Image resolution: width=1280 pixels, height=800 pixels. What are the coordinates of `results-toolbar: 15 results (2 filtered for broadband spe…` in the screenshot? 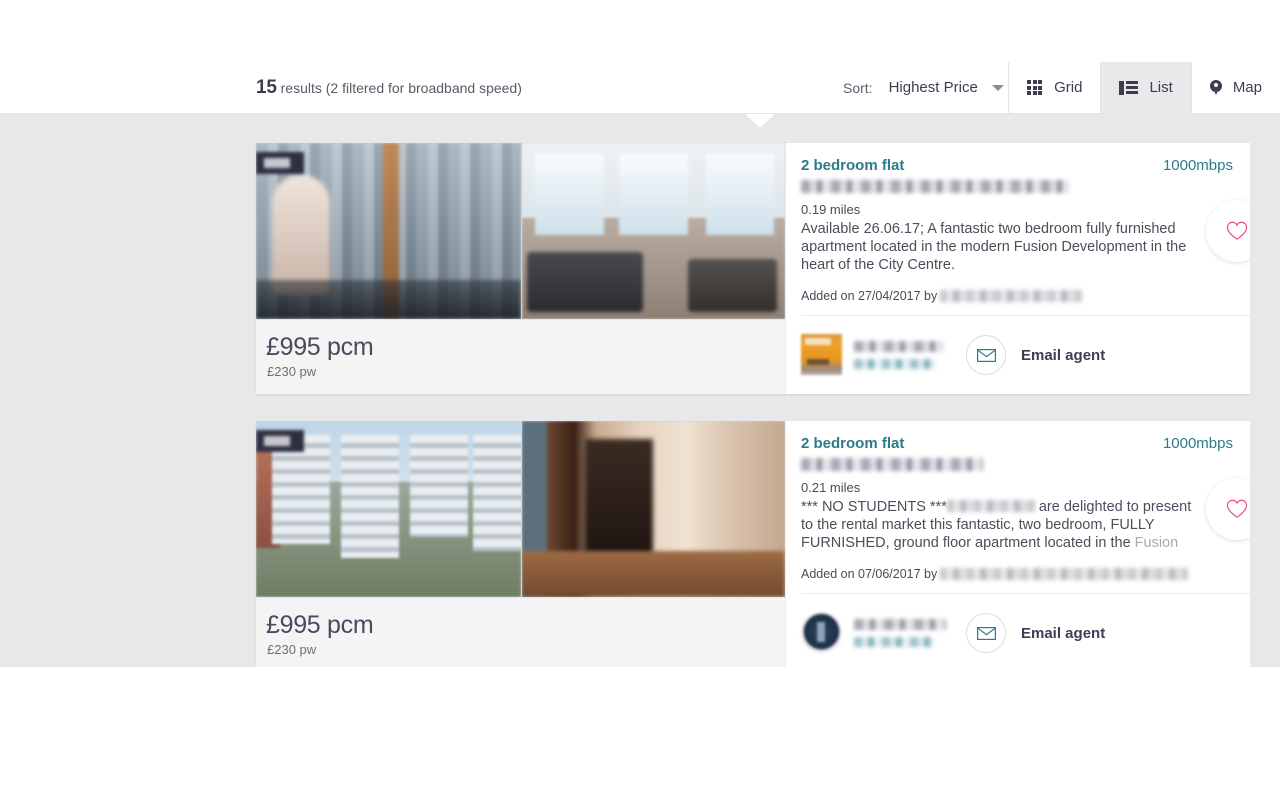 It's located at (640, 88).